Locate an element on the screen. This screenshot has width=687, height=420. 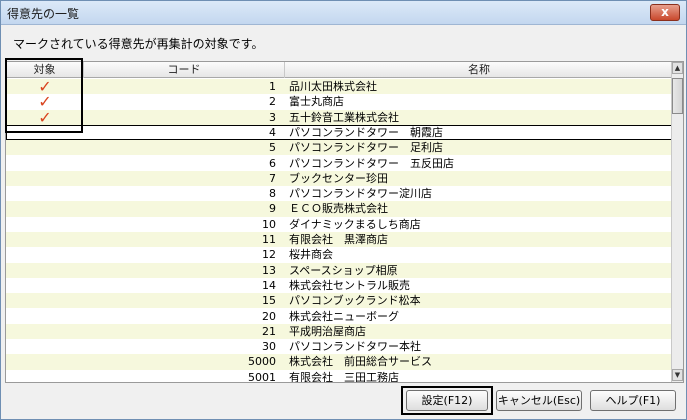
table-row: 10 ダイナミックまるしち商店 is located at coordinates (339, 224).